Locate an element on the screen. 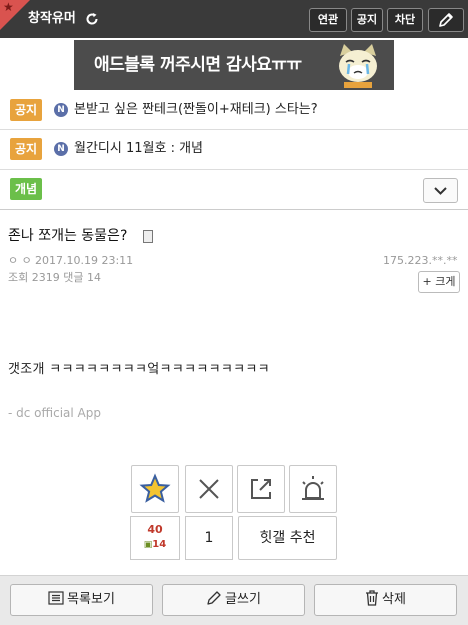  ad-block-banner: 애드블록 꺼주시면 감사요ㅠㅠ is located at coordinates (234, 65).